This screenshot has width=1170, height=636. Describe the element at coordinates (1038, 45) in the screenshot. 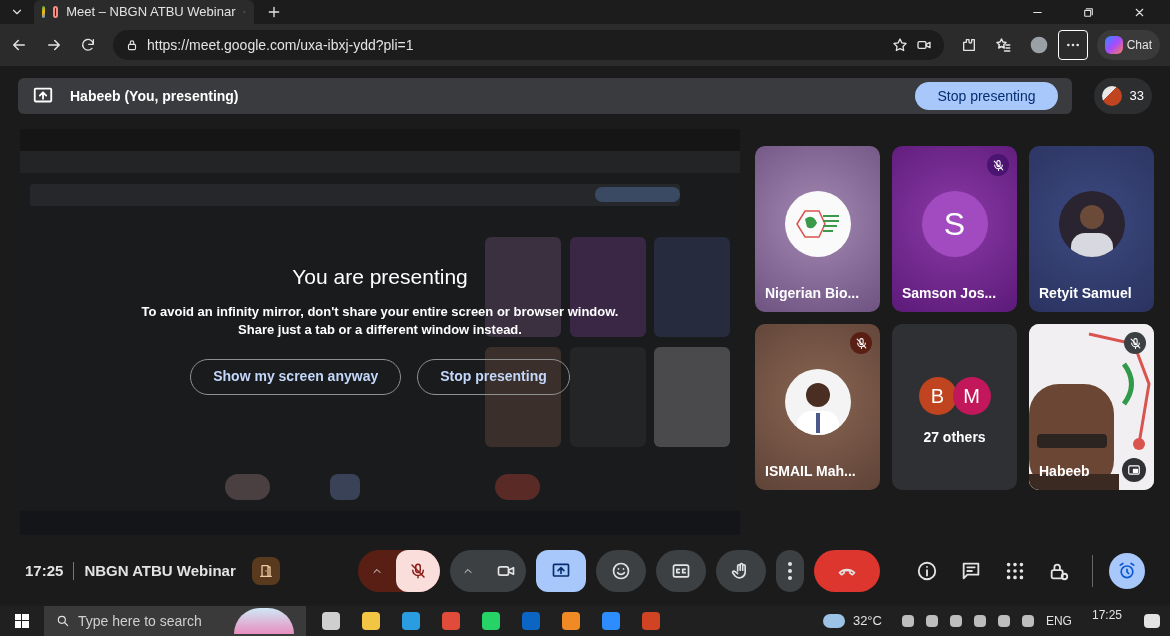

I see `profile-avatar-icon` at that location.